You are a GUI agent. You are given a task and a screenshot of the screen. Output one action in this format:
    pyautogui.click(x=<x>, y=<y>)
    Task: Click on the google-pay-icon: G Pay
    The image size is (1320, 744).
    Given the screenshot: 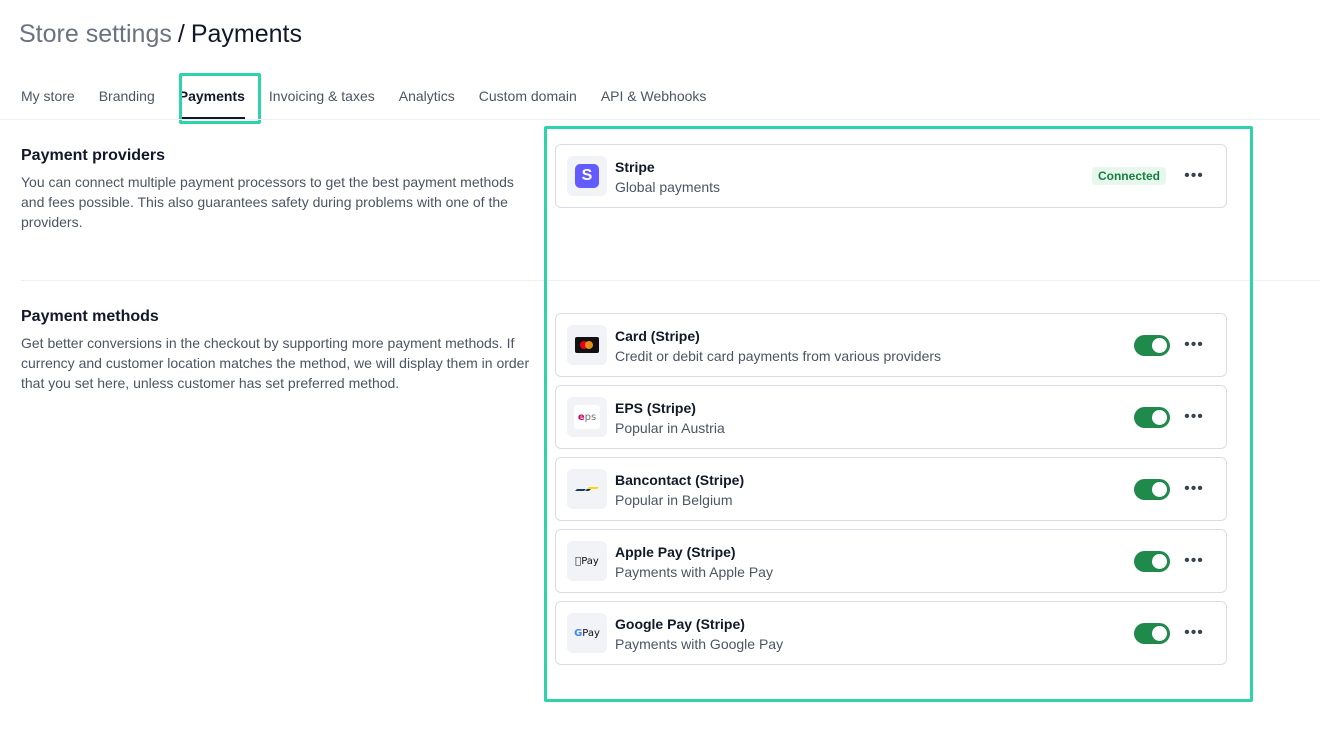 What is the action you would take?
    pyautogui.click(x=587, y=633)
    